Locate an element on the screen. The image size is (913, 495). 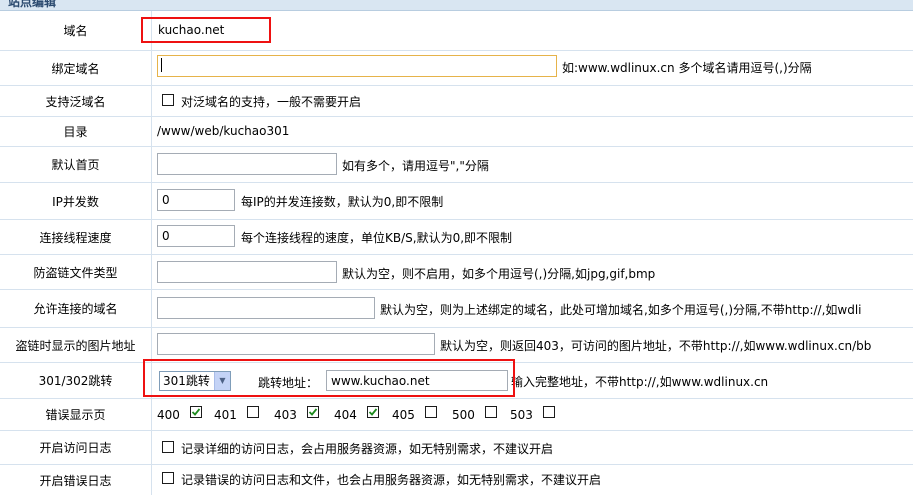
directory-label: 目录 is located at coordinates (76, 131).